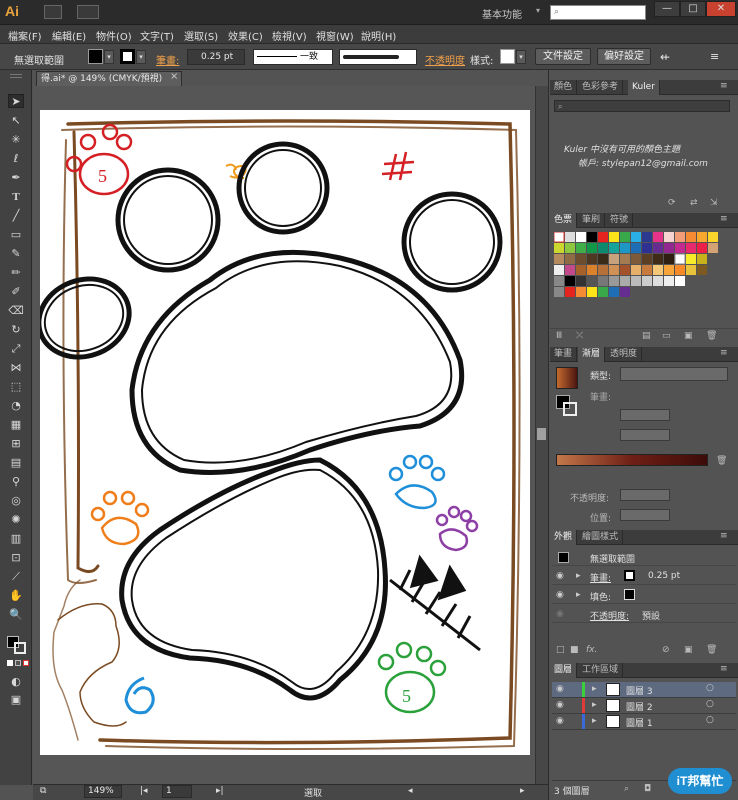 The width and height of the screenshot is (738, 800). What do you see at coordinates (16, 387) in the screenshot?
I see `free-transform-tool-icon: ⬚` at bounding box center [16, 387].